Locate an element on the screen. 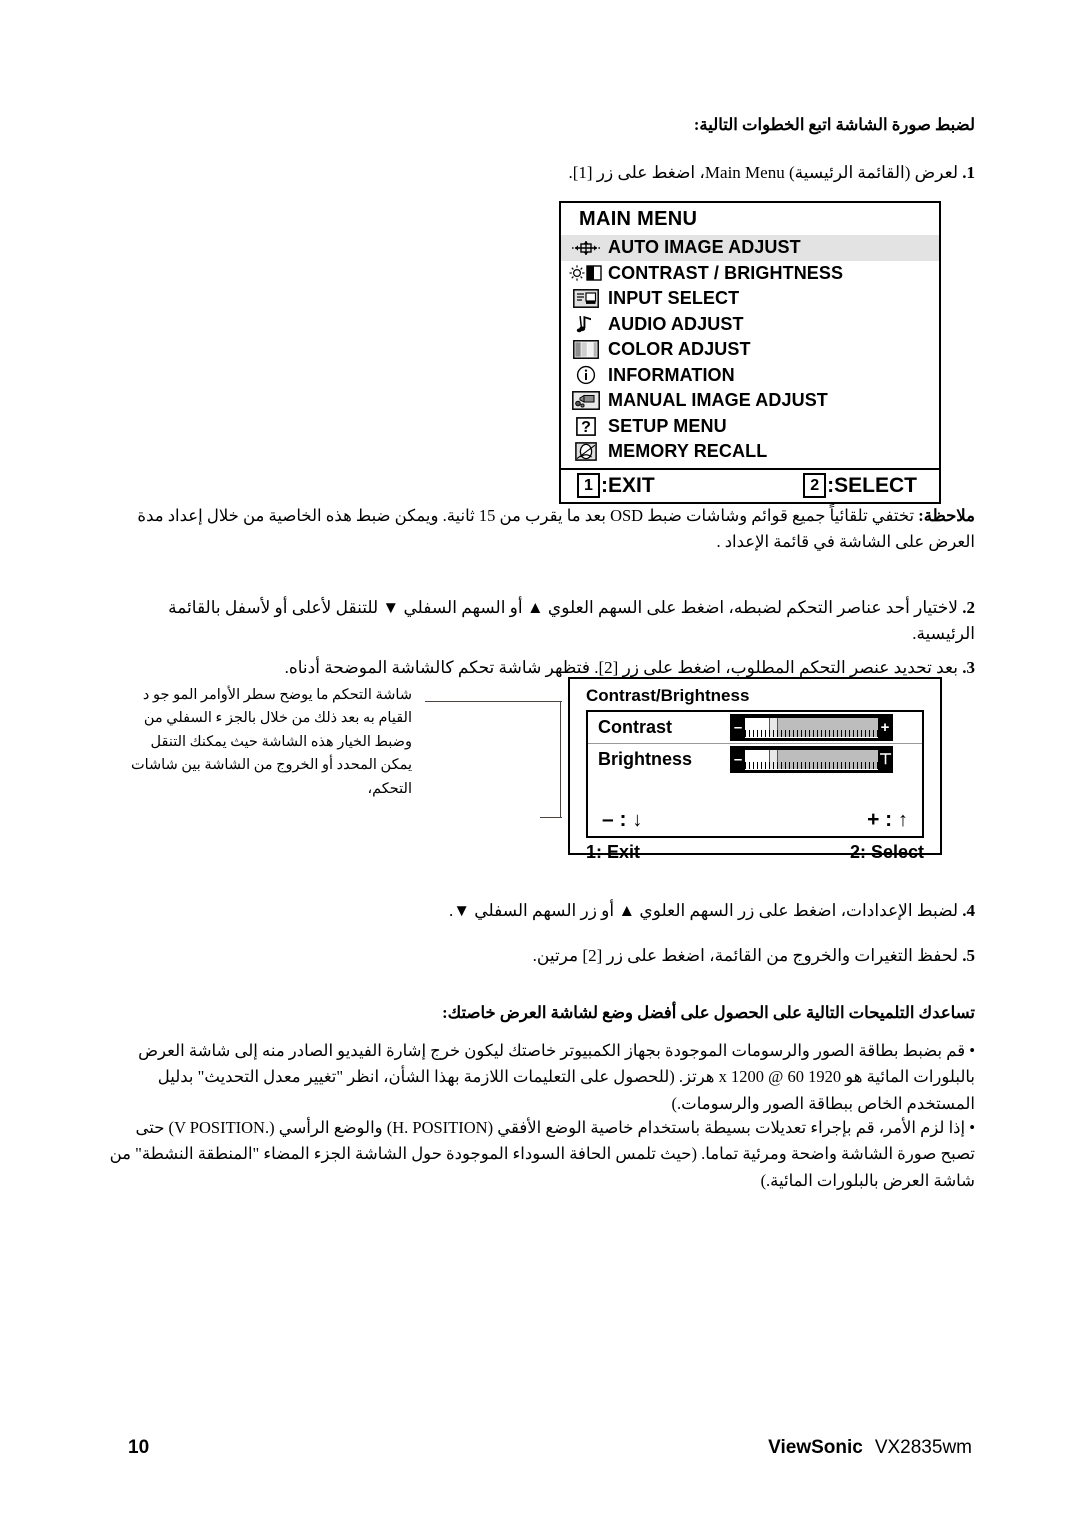 This screenshot has height=1527, width=1080. increase-legend: + : ↑ is located at coordinates (887, 820).